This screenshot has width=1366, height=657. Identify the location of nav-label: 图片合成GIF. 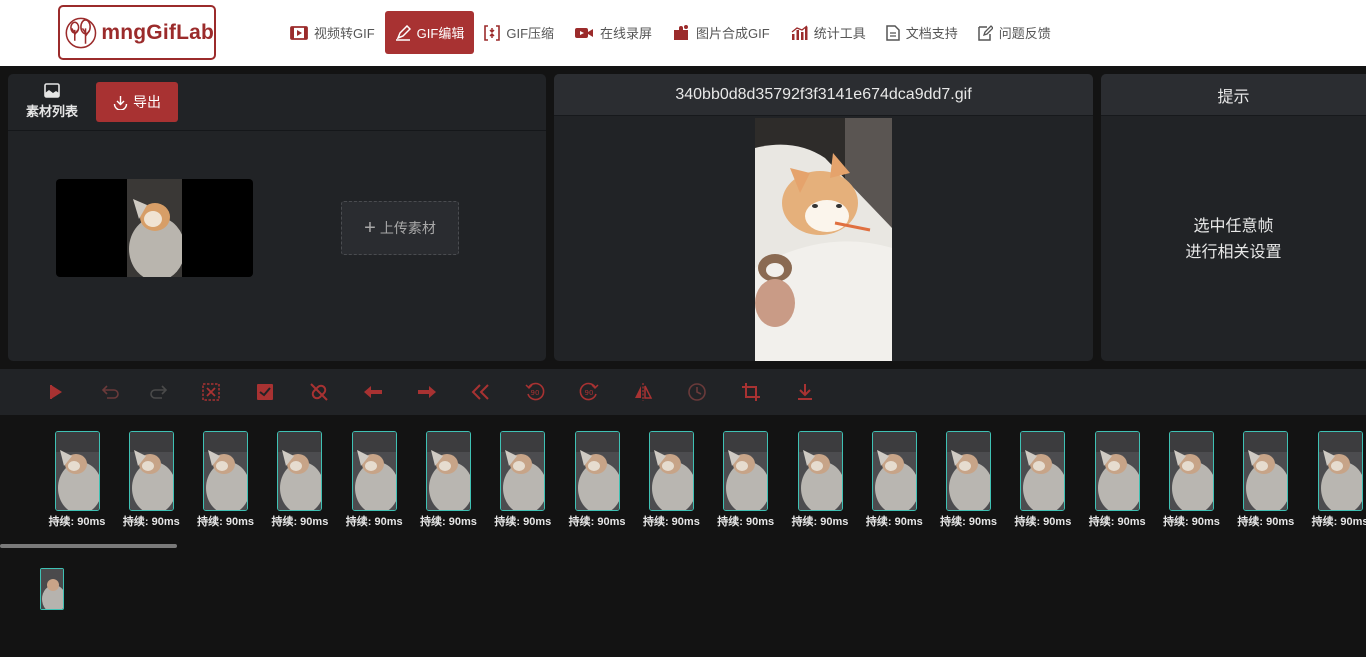
(733, 33).